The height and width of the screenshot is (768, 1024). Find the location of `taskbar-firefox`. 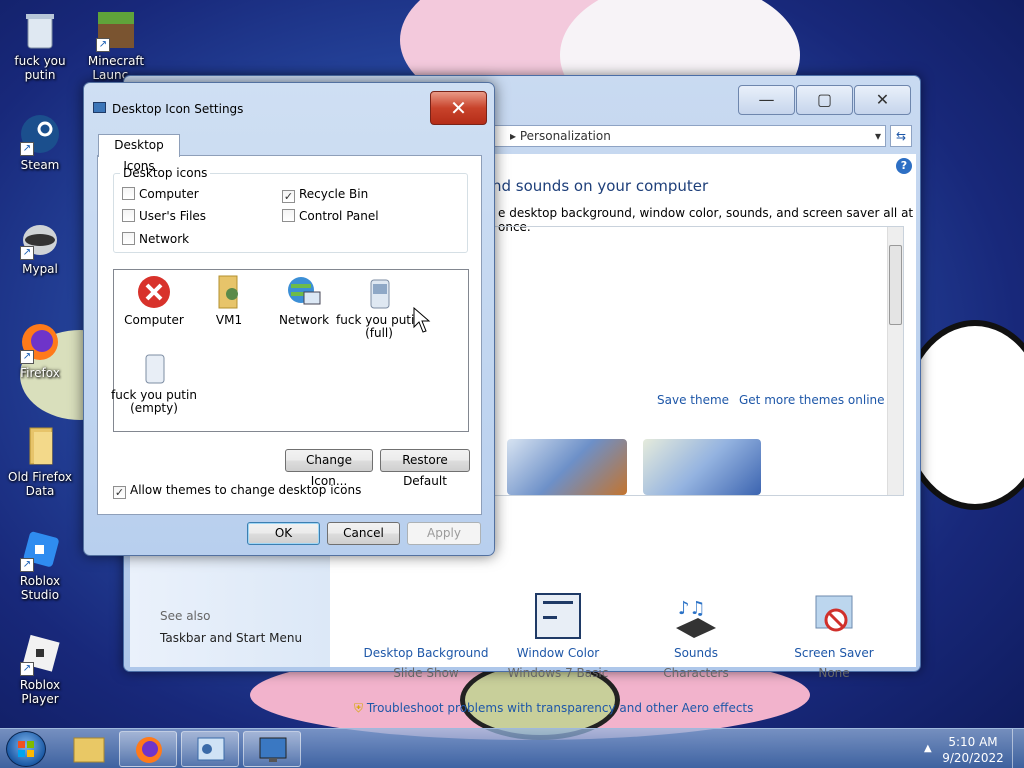

taskbar-firefox is located at coordinates (148, 749).